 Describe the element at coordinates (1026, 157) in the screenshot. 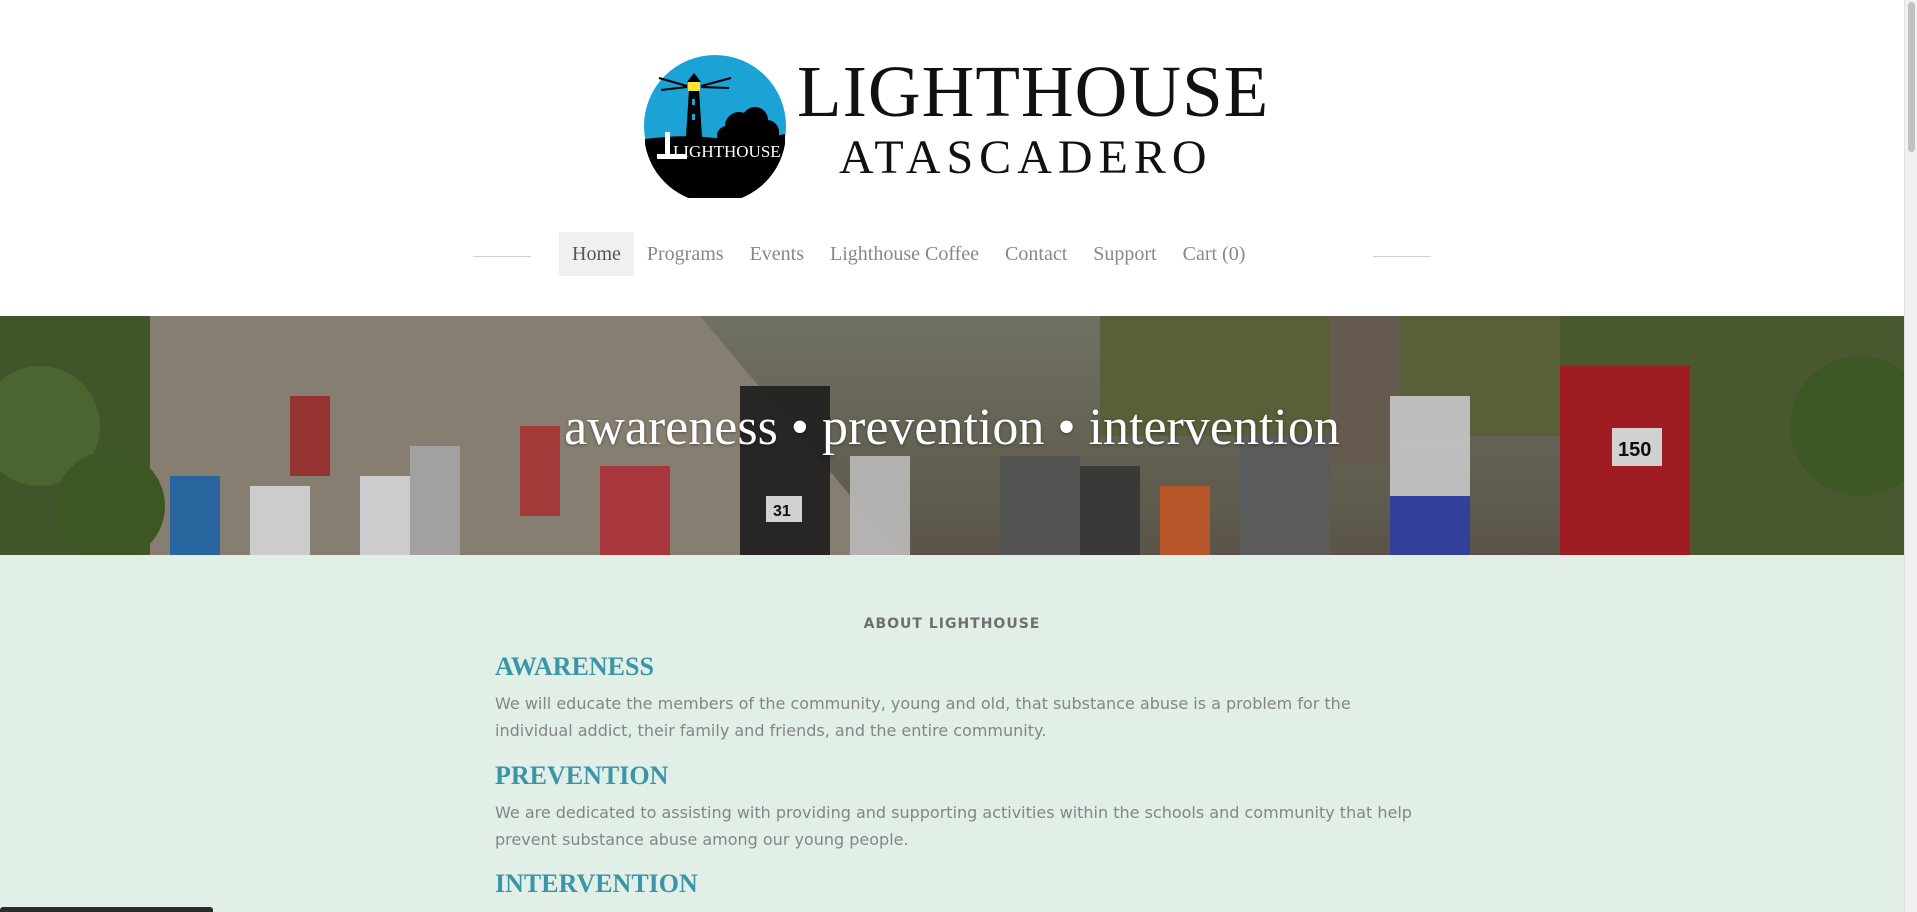

I see `brand-subtitle: ATASCADERO` at that location.